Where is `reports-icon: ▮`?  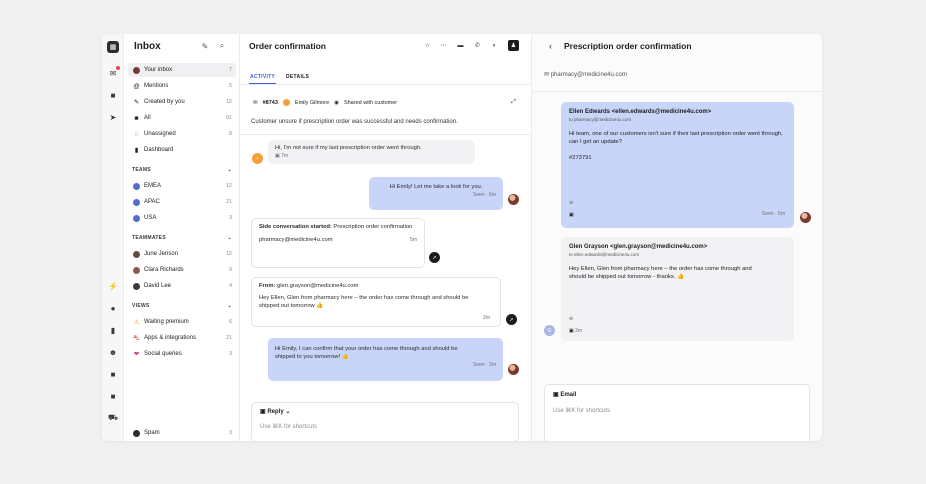
reports-icon: ▮ is located at coordinates (113, 330).